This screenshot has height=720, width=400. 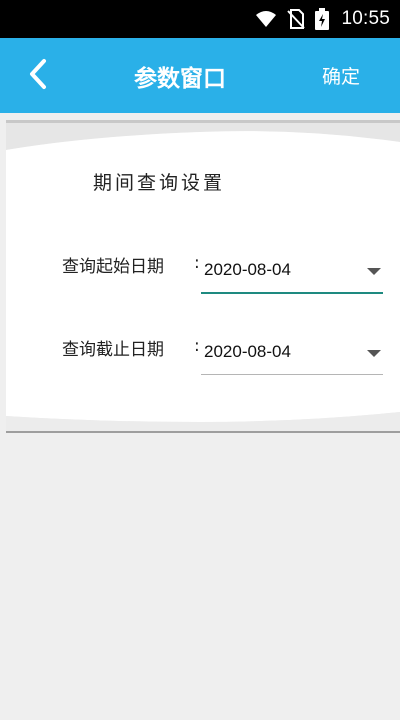 I want to click on wifi-icon, so click(x=266, y=19).